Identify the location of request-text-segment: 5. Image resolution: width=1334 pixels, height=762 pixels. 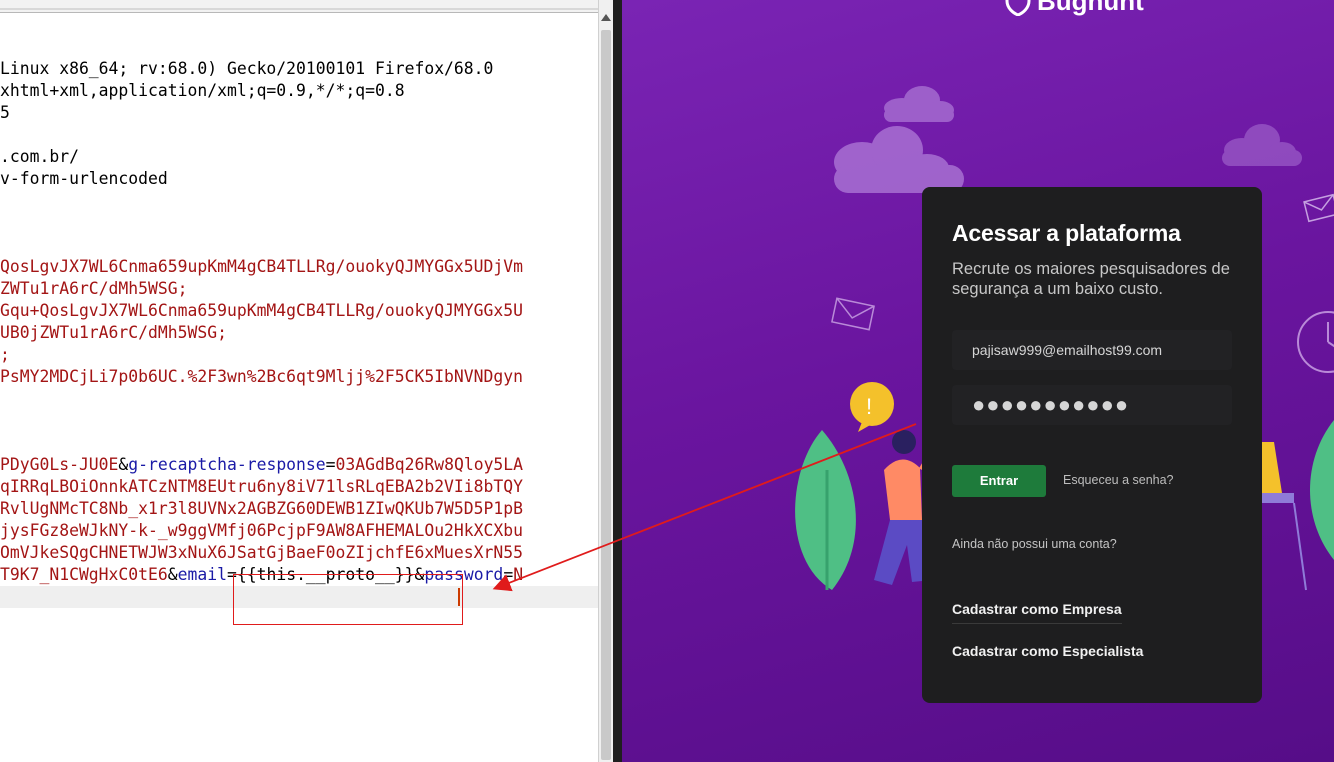
(5, 112).